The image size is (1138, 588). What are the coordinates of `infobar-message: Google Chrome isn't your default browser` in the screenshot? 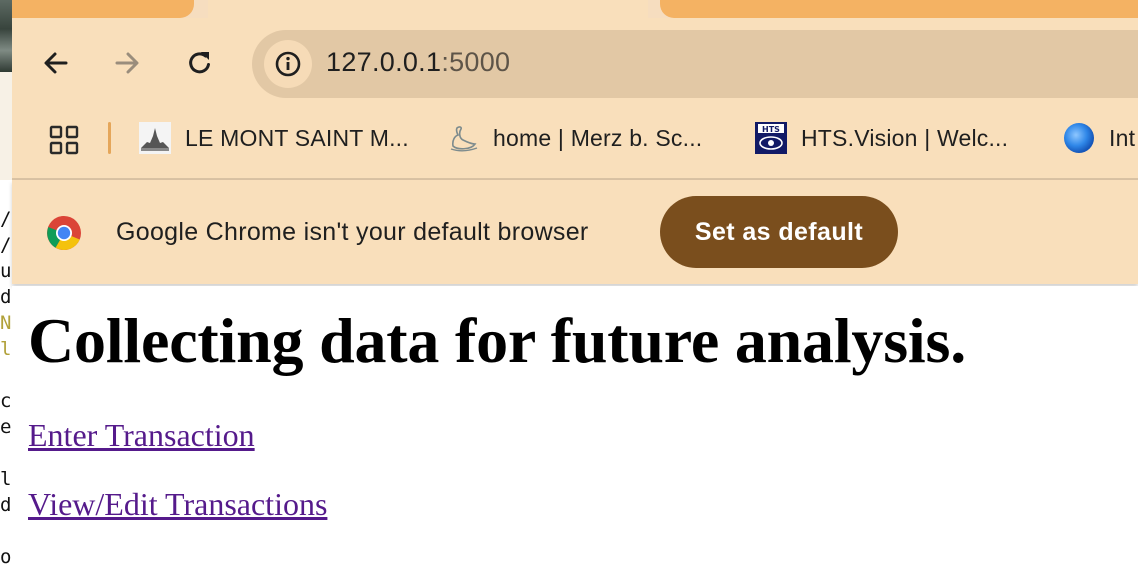 It's located at (352, 232).